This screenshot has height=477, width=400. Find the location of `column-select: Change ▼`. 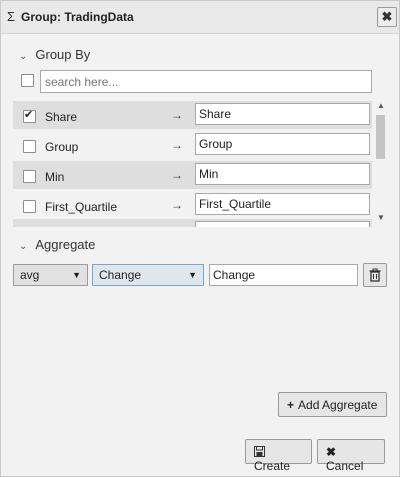

column-select: Change ▼ is located at coordinates (148, 275).